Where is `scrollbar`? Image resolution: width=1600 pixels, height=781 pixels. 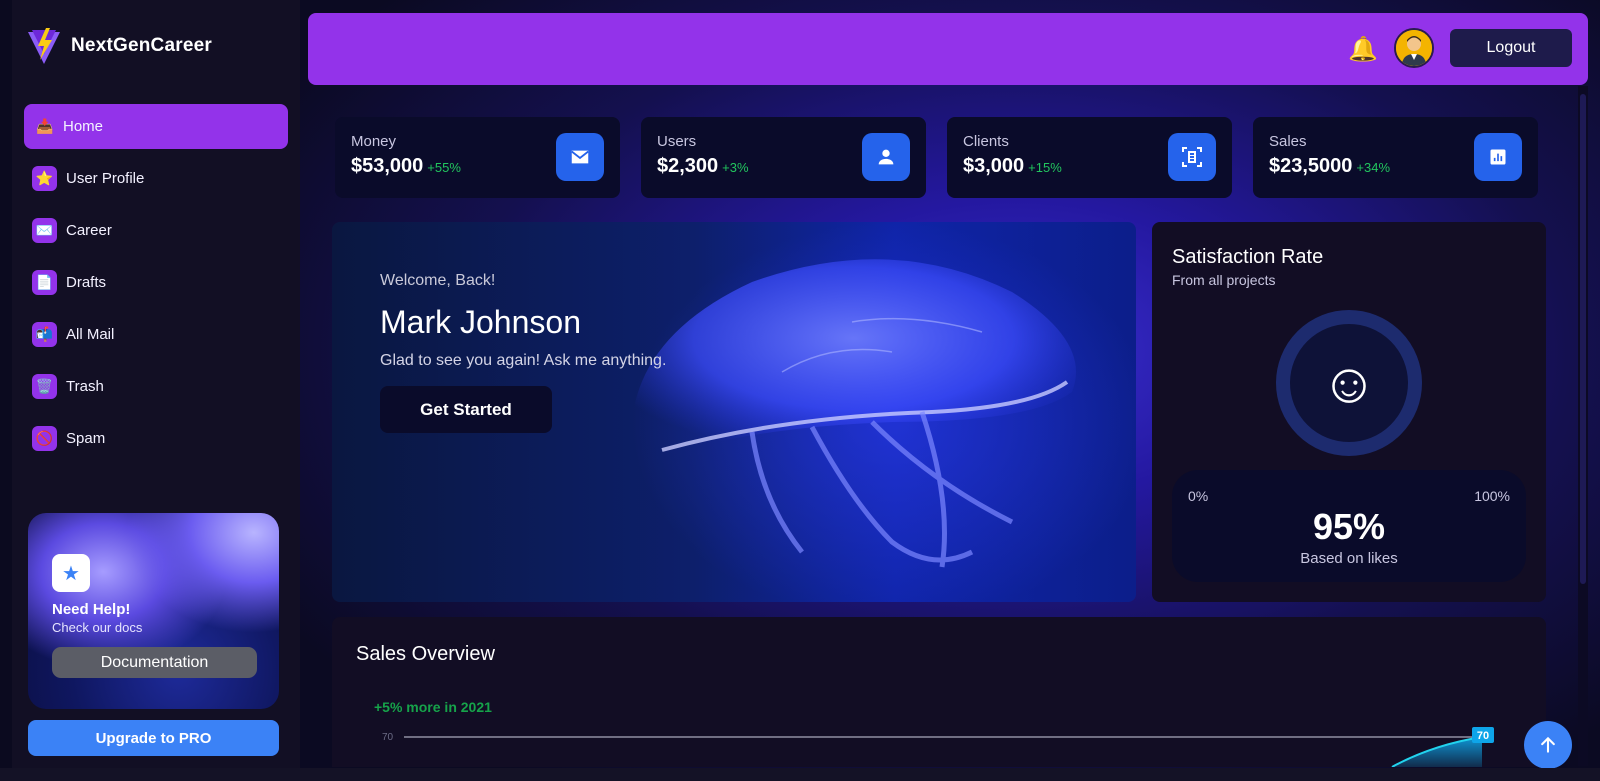 scrollbar is located at coordinates (1583, 426).